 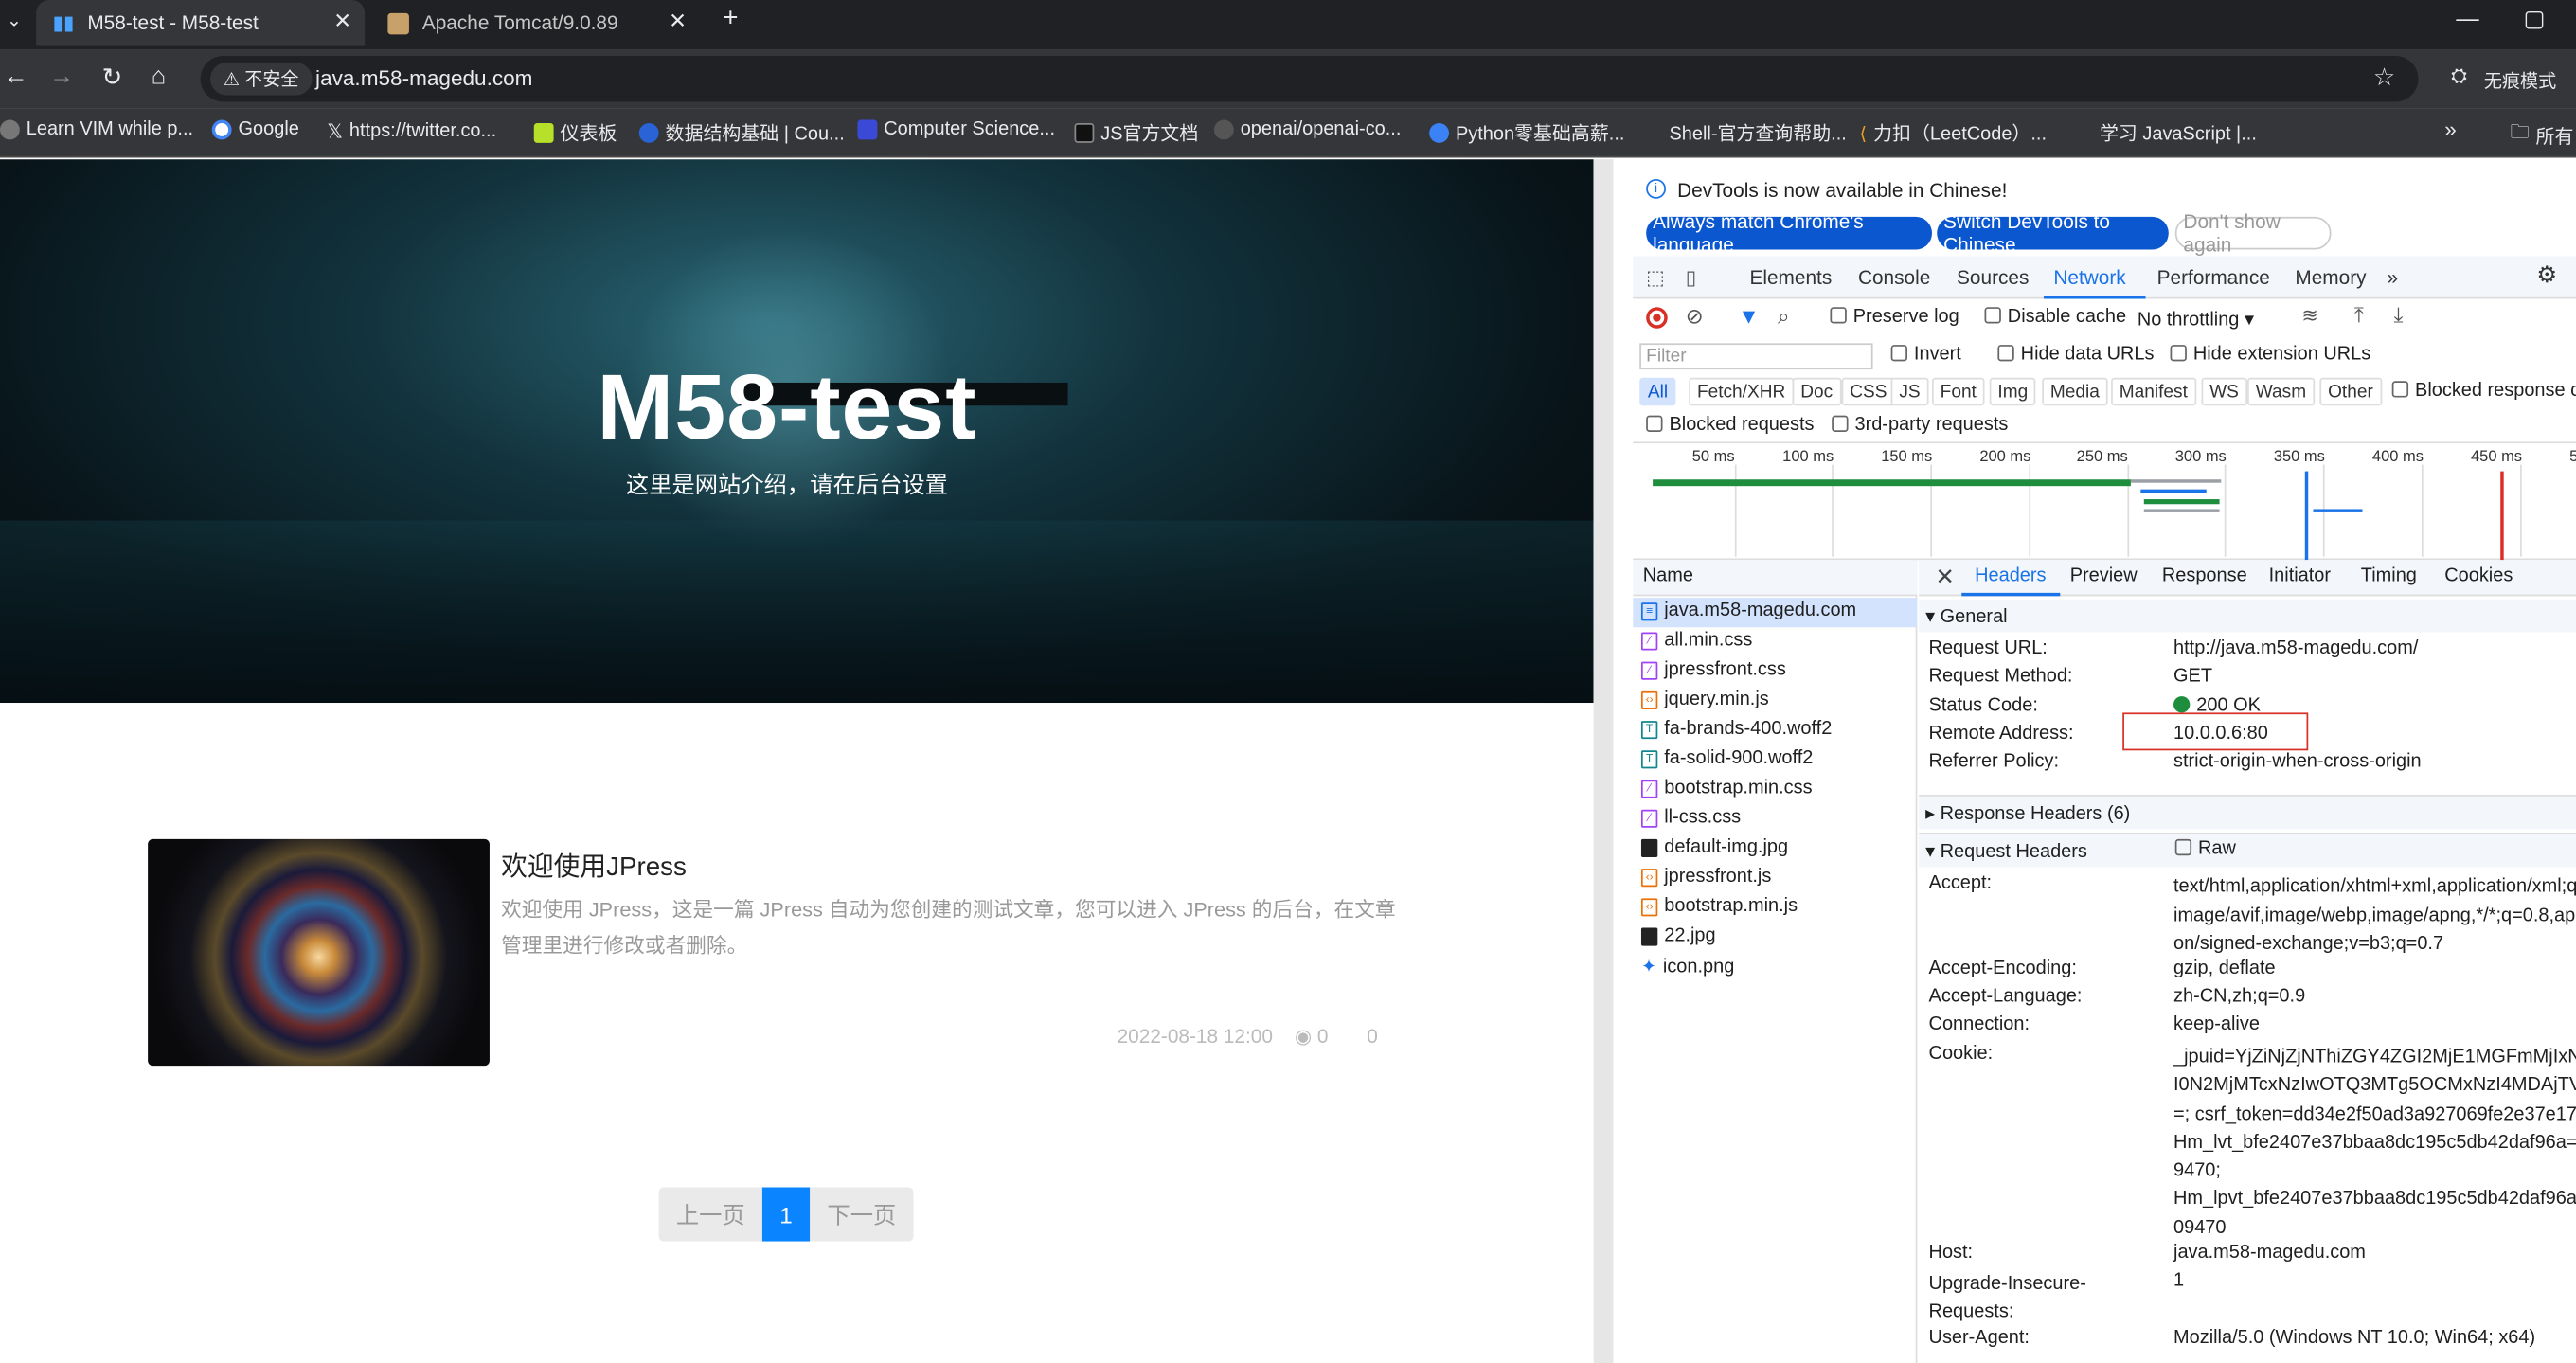 What do you see at coordinates (2247, 616) in the screenshot?
I see `general-section-header` at bounding box center [2247, 616].